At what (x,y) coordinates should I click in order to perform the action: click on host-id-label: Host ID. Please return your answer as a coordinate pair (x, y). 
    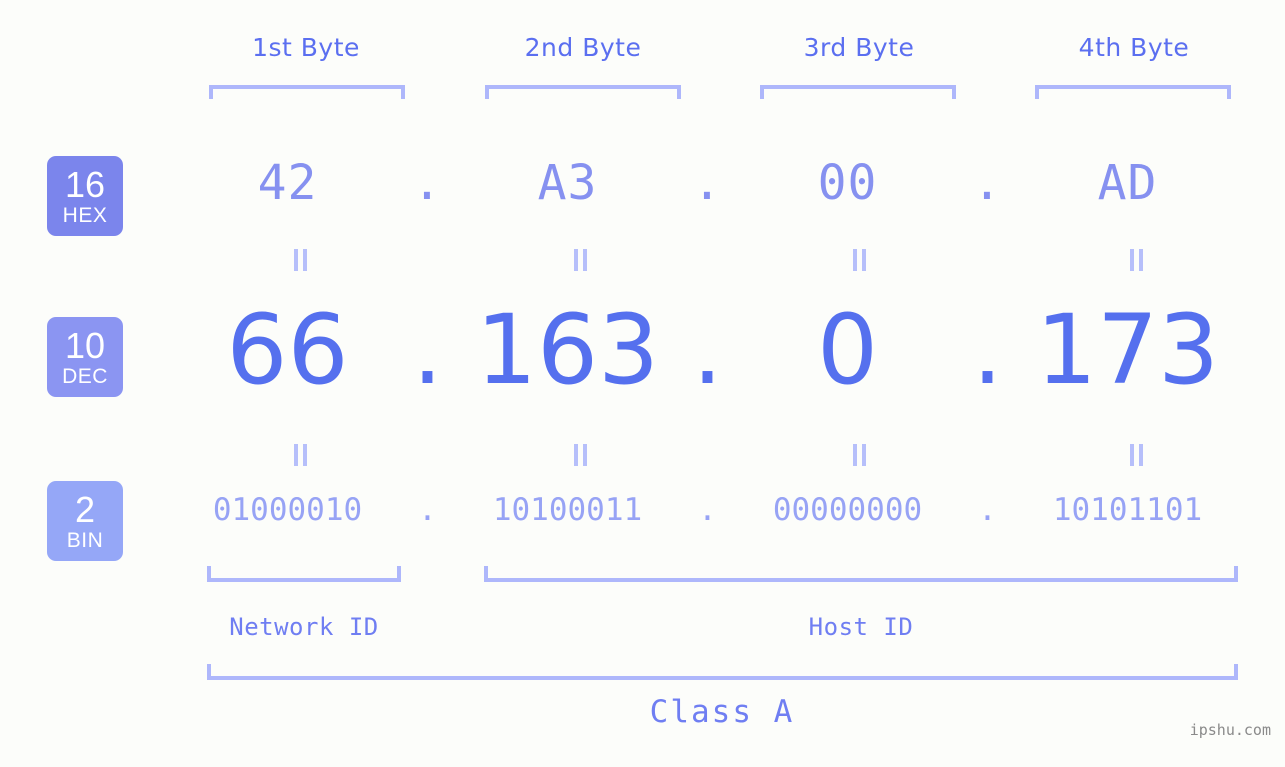
    Looking at the image, I should click on (861, 627).